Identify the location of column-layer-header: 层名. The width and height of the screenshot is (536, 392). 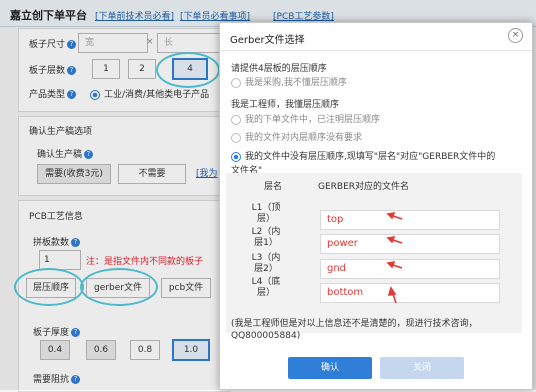
(273, 187).